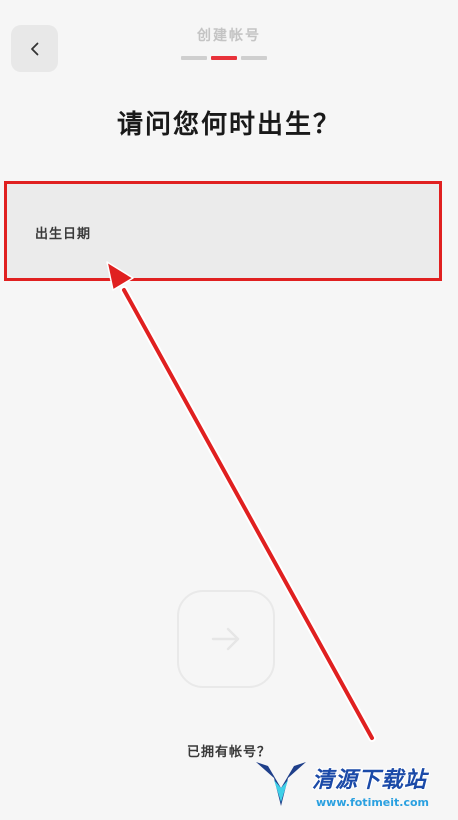 The width and height of the screenshot is (458, 820). Describe the element at coordinates (63, 234) in the screenshot. I see `birthday-field-label: 出生日期` at that location.